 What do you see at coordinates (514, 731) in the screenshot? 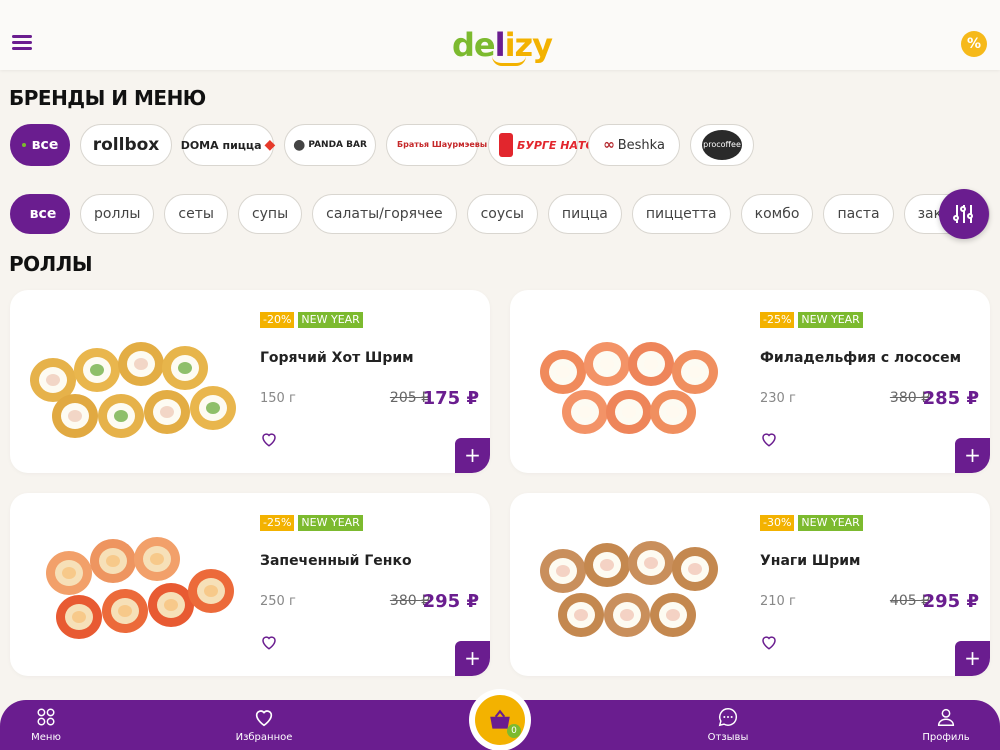
I see `cart-count-badge: 0` at bounding box center [514, 731].